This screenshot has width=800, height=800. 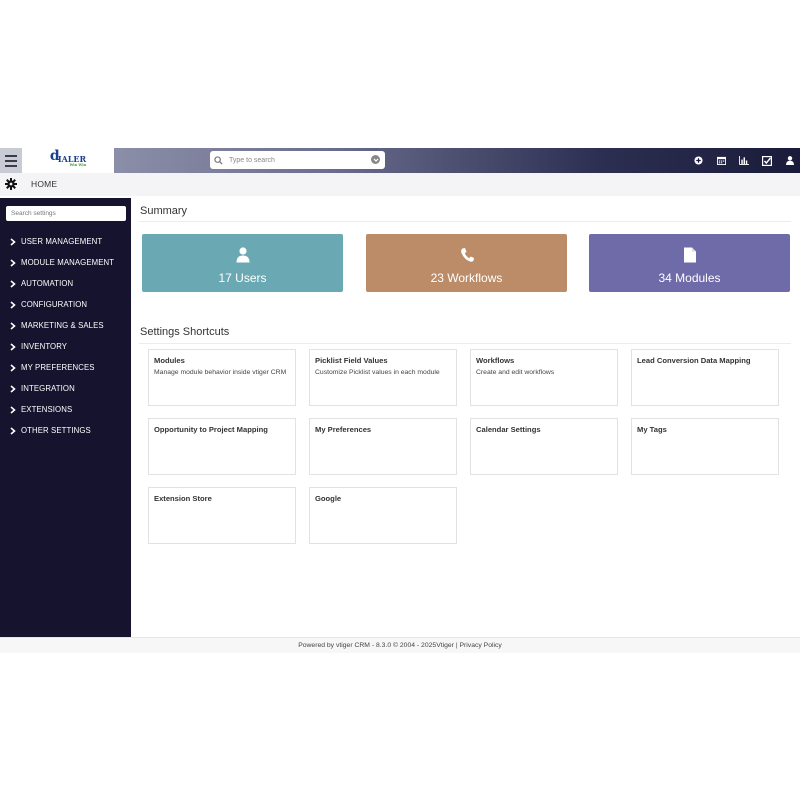 What do you see at coordinates (328, 498) in the screenshot?
I see `shortcut-title: Google` at bounding box center [328, 498].